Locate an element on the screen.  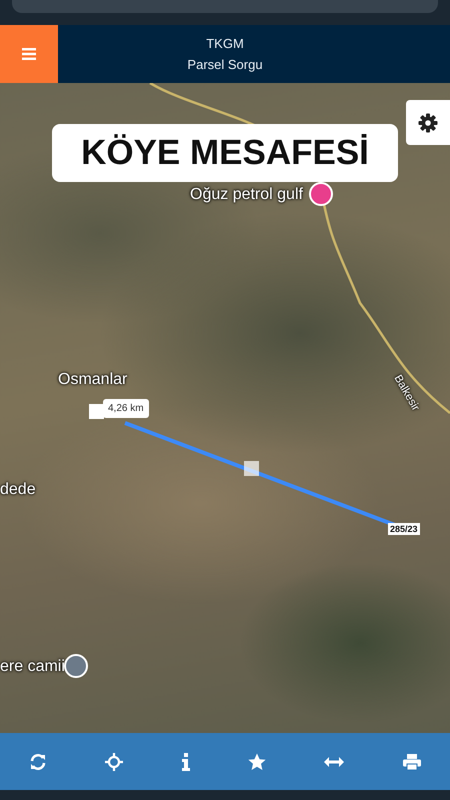
map-label: Oğuz petrol gulf is located at coordinates (246, 195).